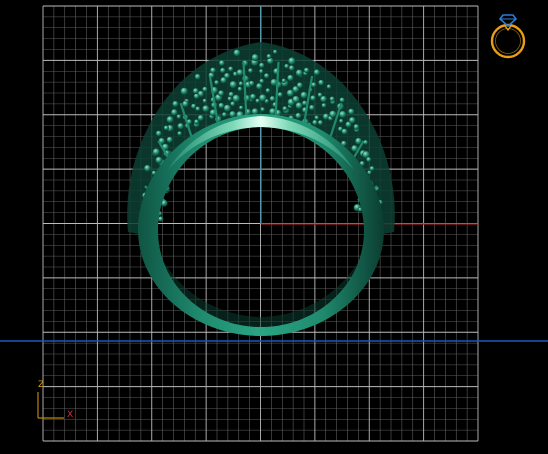 This screenshot has width=548, height=454. What do you see at coordinates (50, 405) in the screenshot?
I see `axis-triad` at bounding box center [50, 405].